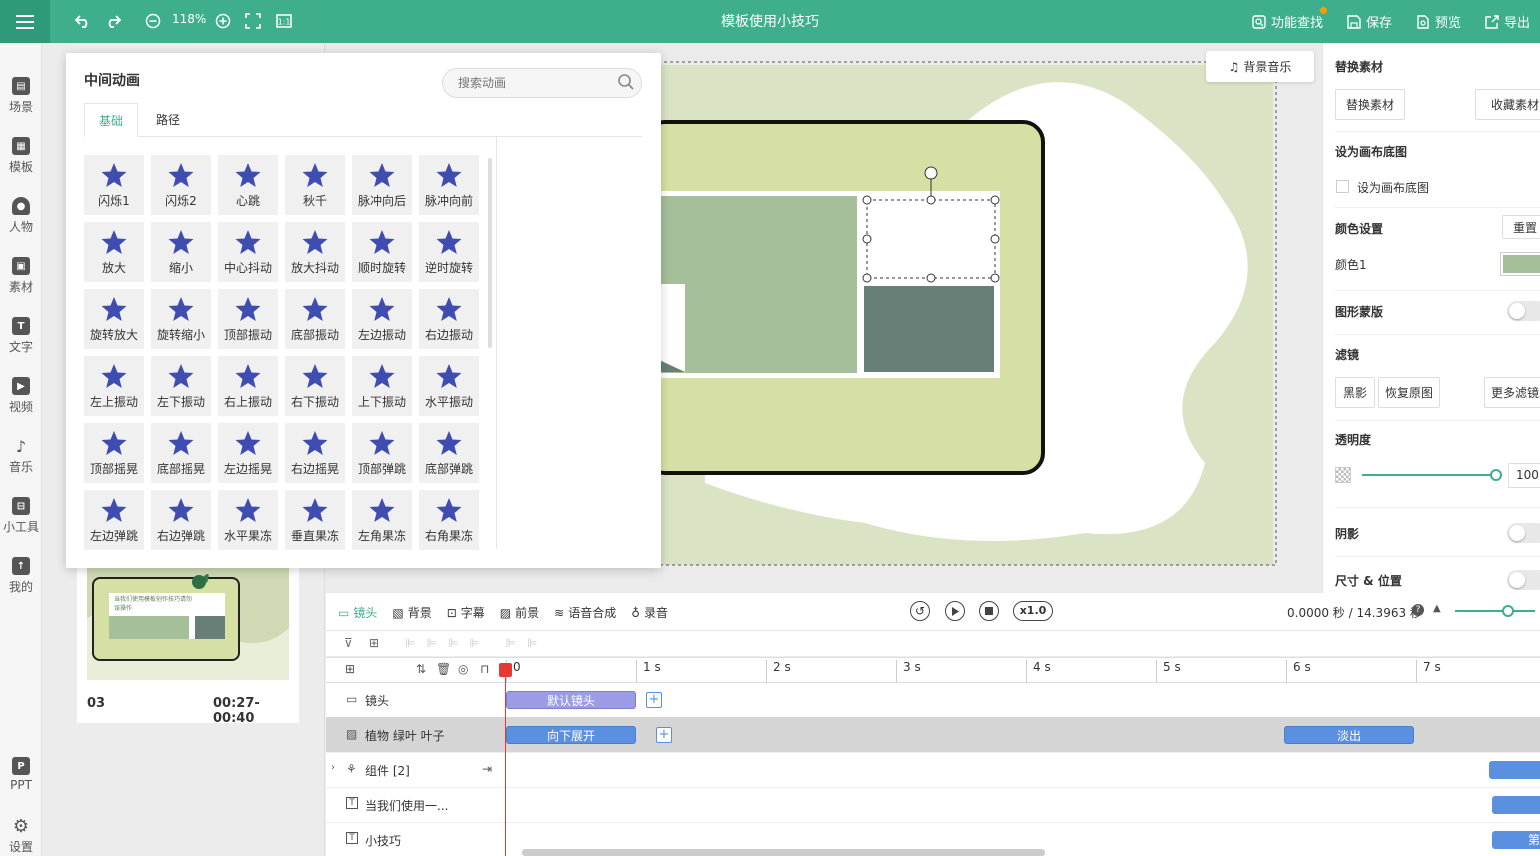  Describe the element at coordinates (783, 852) in the screenshot. I see `horizontal-scrollbar` at that location.